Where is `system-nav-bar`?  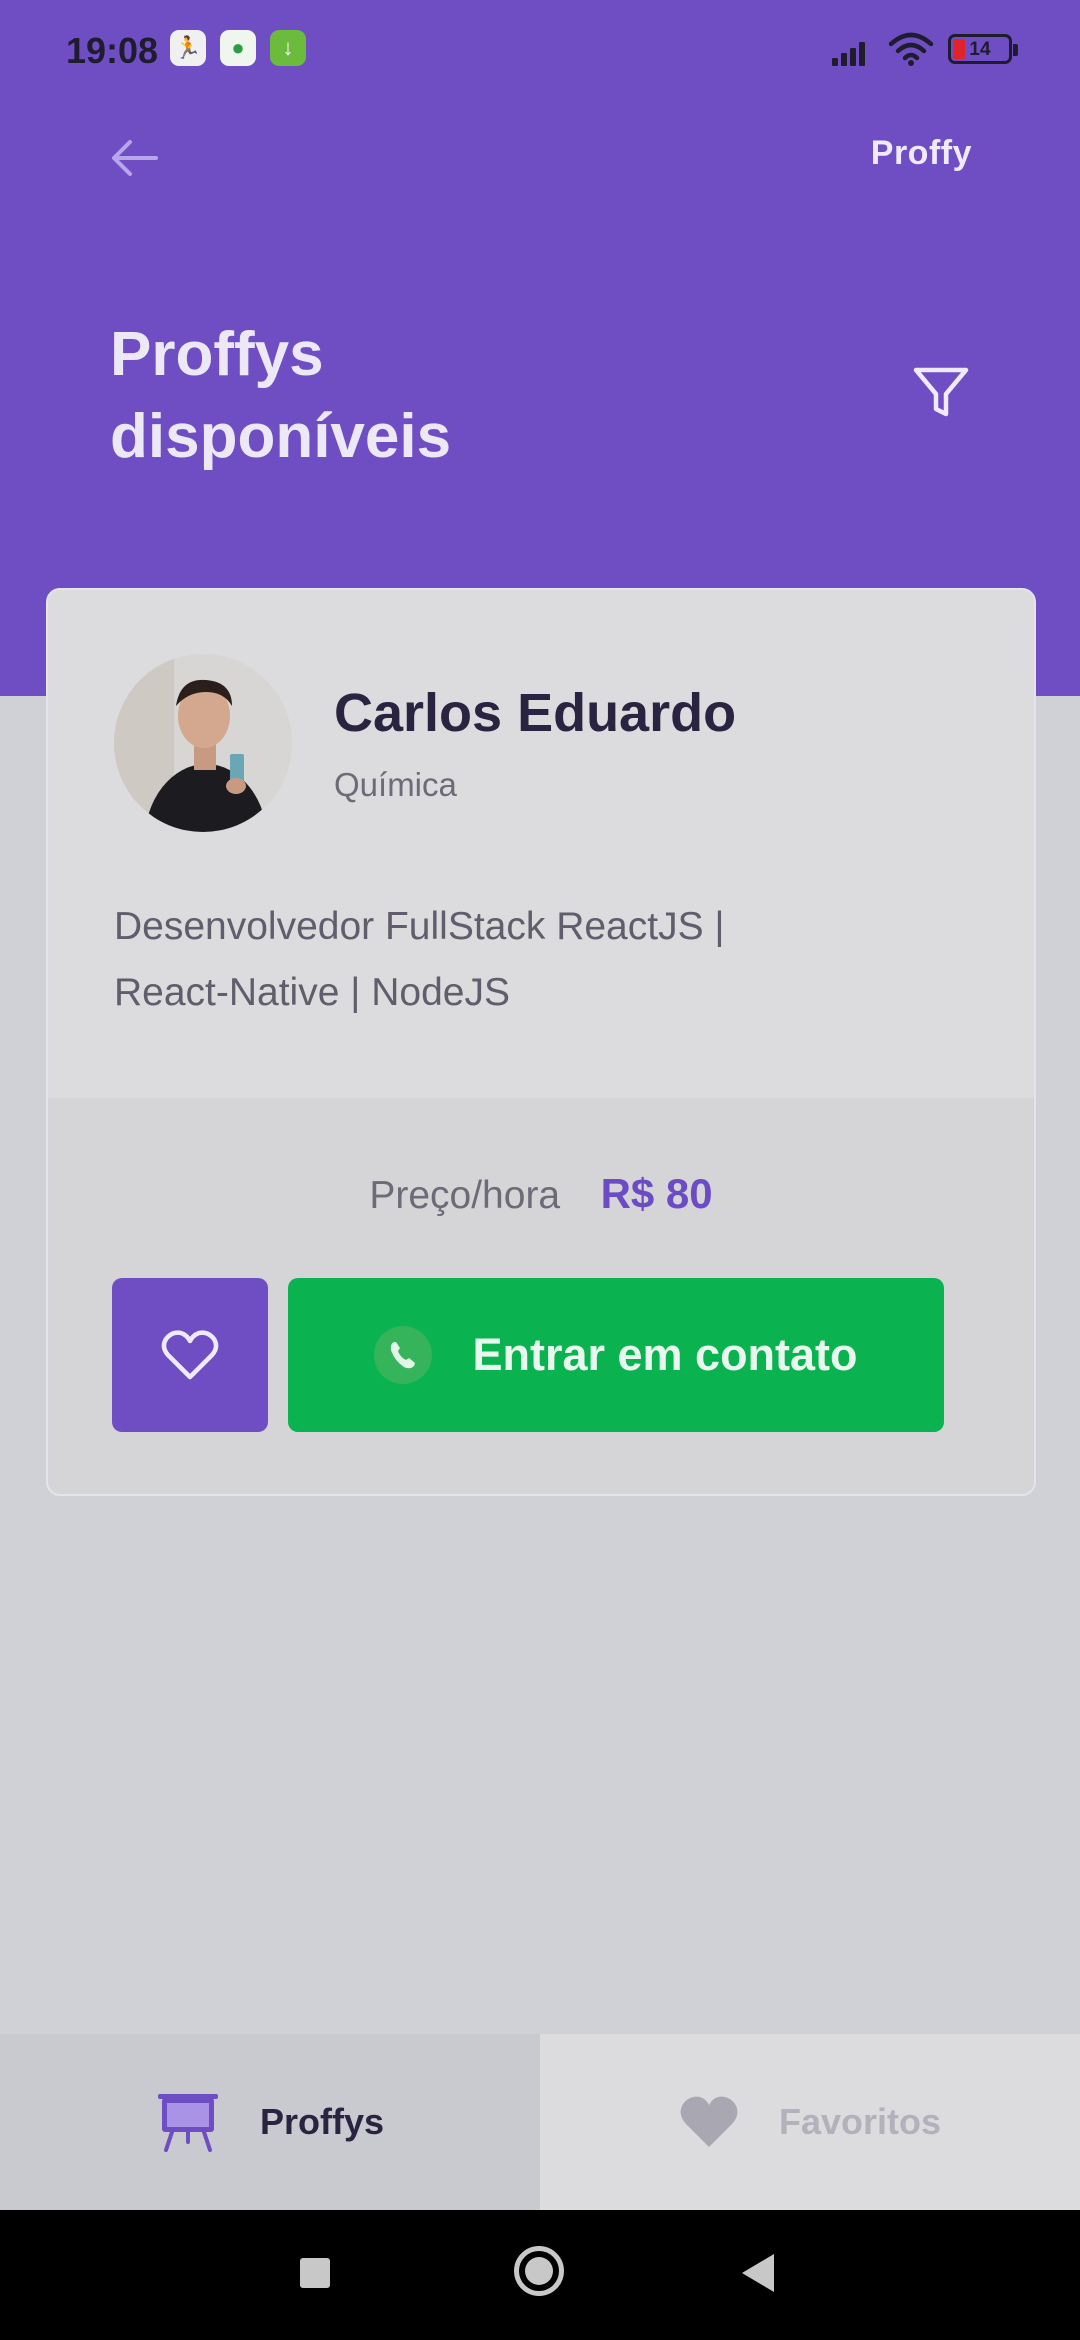
system-nav-bar is located at coordinates (540, 2275).